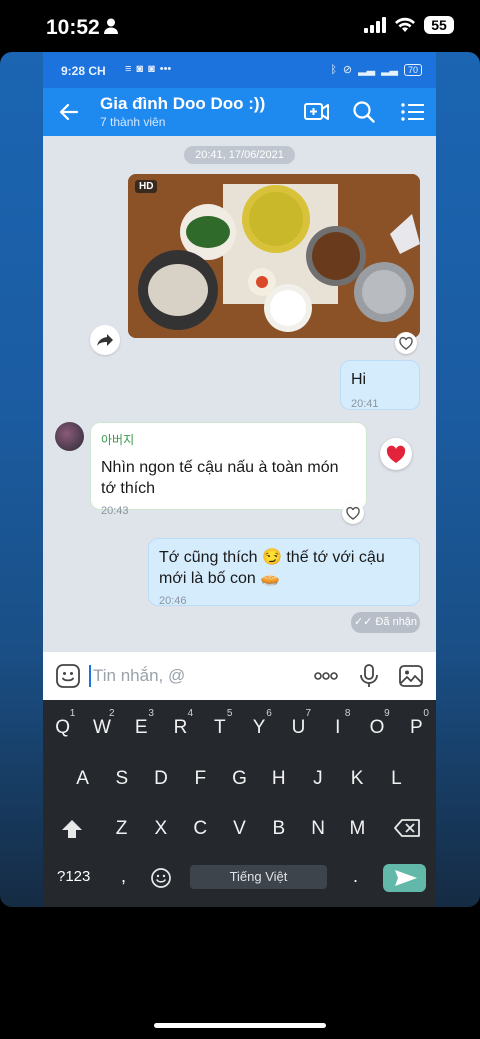 The image size is (480, 1039). Describe the element at coordinates (239, 155) in the screenshot. I see `date-separator: 20:41, 17/06/2021` at that location.